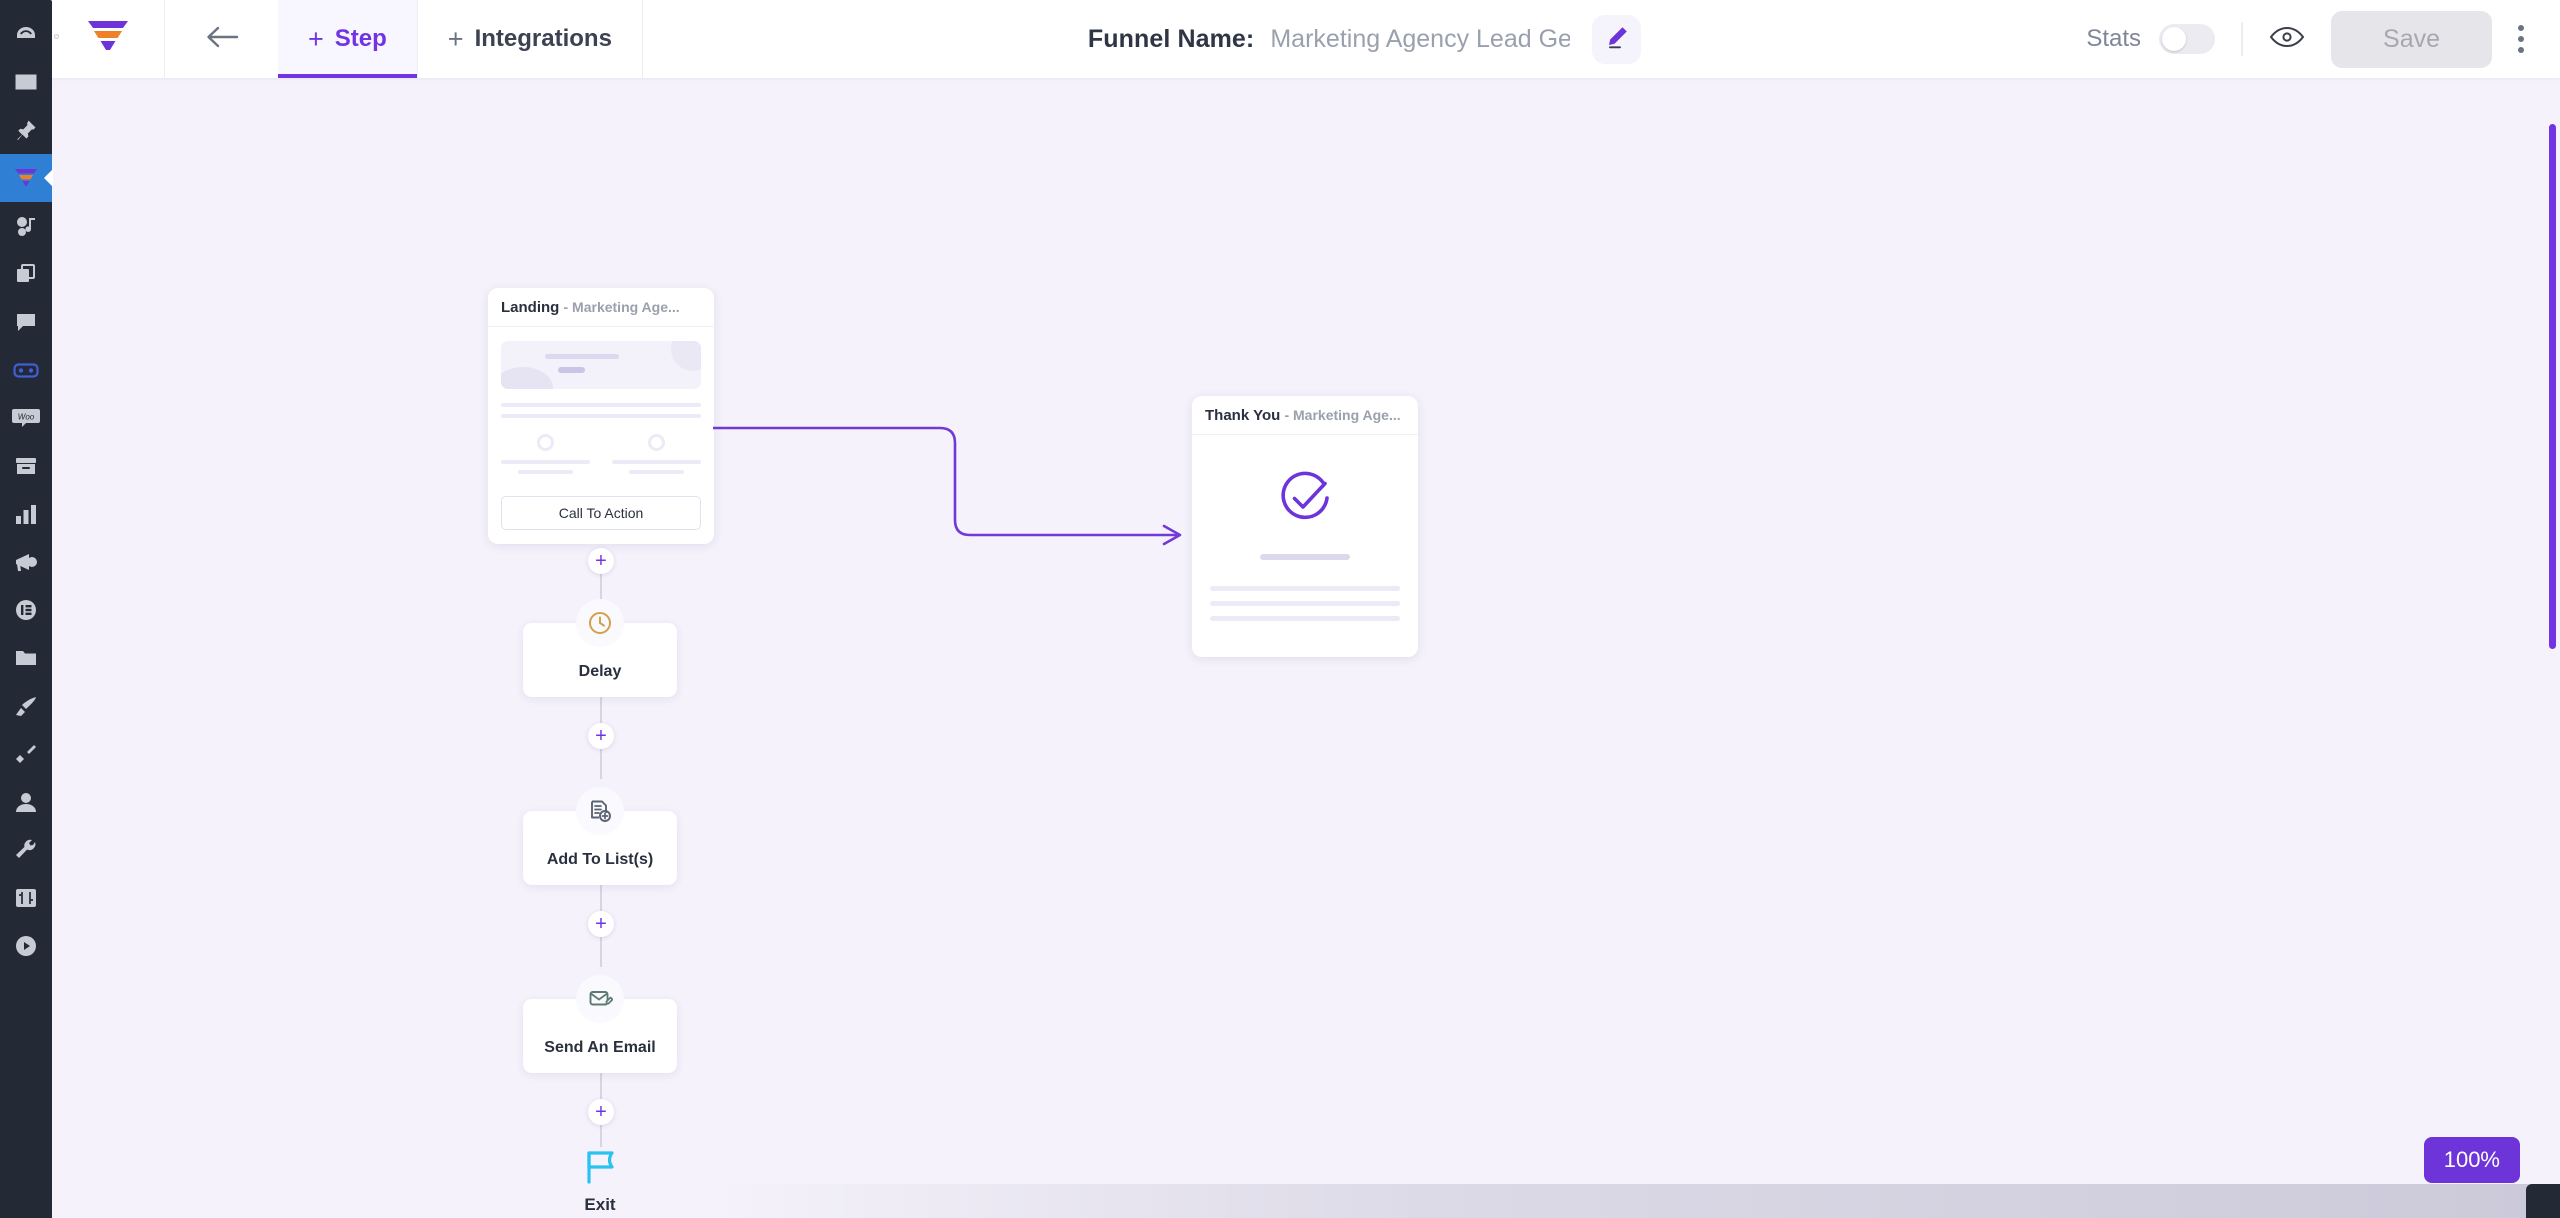 Image resolution: width=2560 pixels, height=1218 pixels. I want to click on thankyou-node-preview, so click(1305, 546).